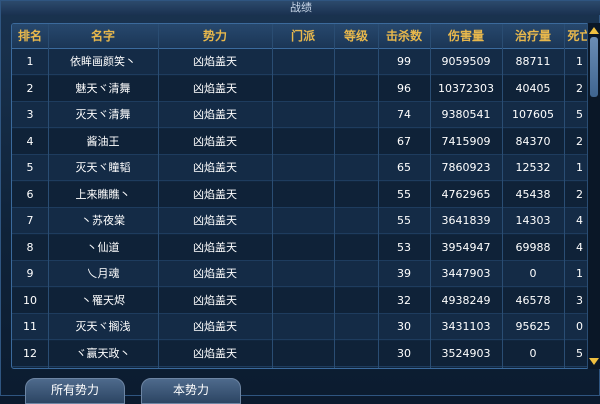 The height and width of the screenshot is (404, 600). Describe the element at coordinates (215, 36) in the screenshot. I see `column-header-faction: 势力` at that location.